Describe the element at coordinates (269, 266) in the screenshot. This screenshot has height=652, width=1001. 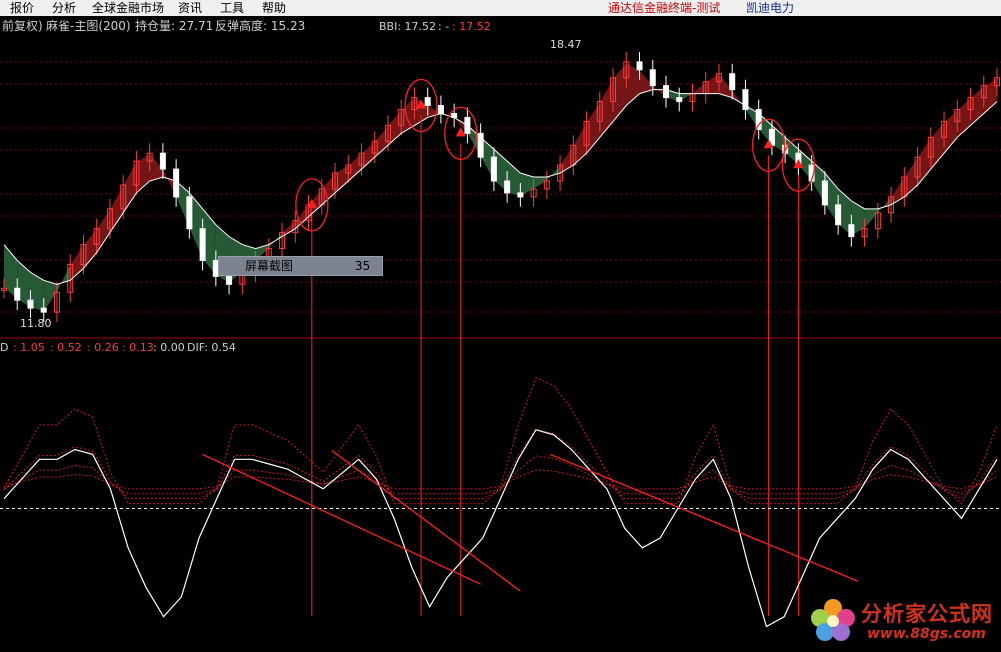
I see `popup-label: 屏幕截图` at that location.